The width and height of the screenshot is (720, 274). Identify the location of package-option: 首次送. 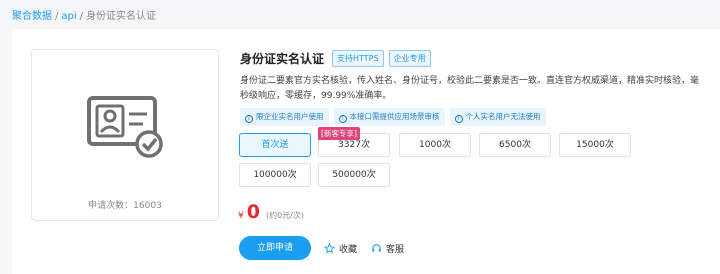
(275, 145).